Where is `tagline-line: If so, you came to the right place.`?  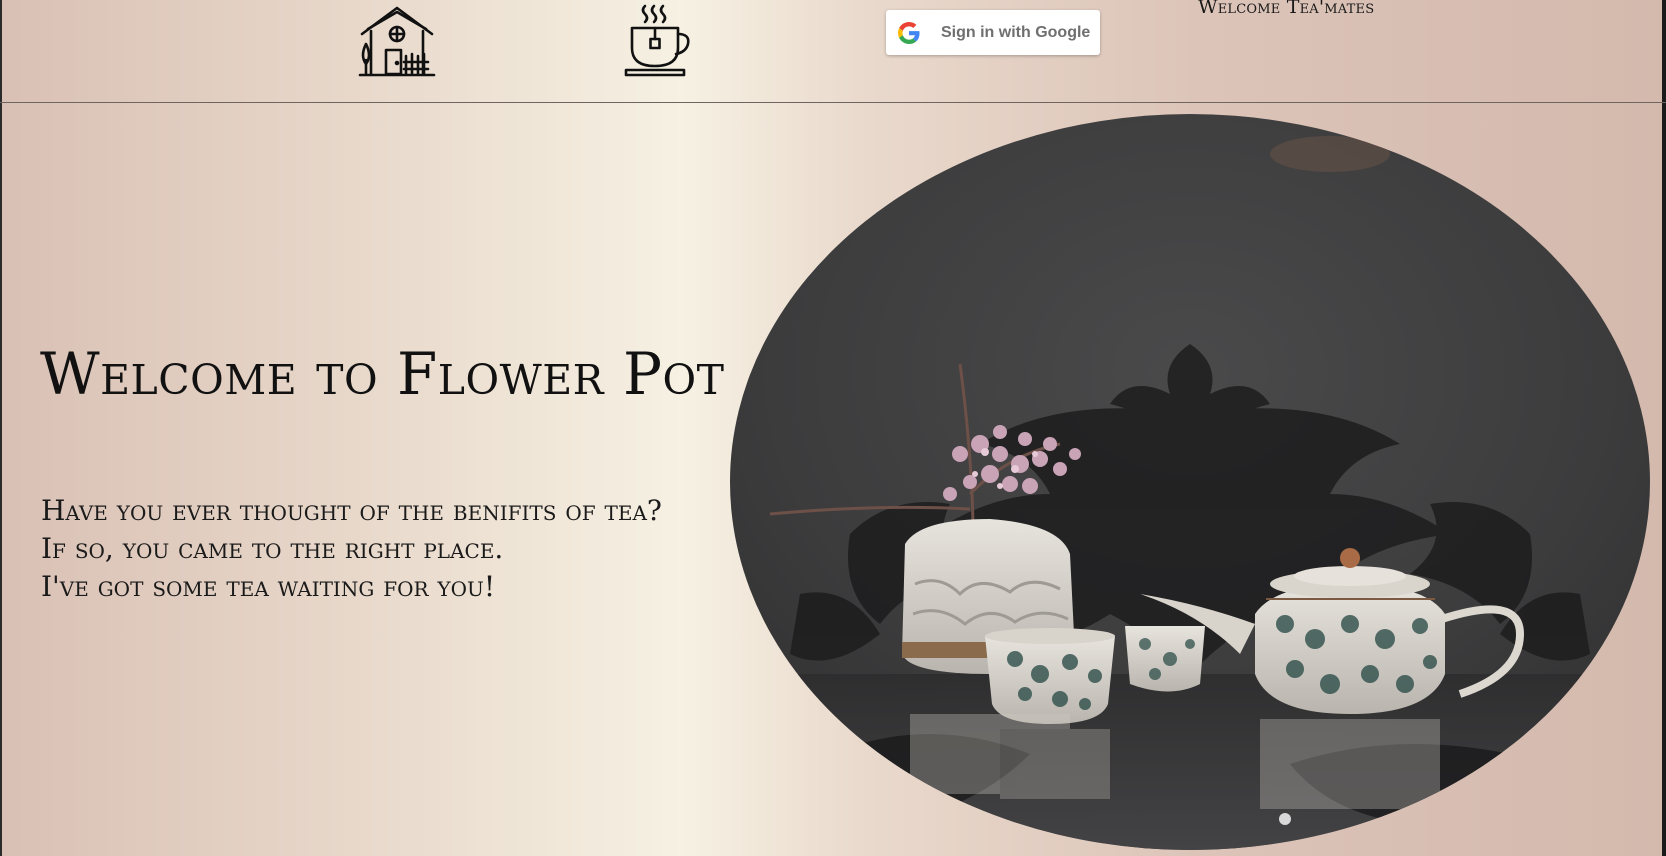
tagline-line: If so, you came to the right place. is located at coordinates (272, 548).